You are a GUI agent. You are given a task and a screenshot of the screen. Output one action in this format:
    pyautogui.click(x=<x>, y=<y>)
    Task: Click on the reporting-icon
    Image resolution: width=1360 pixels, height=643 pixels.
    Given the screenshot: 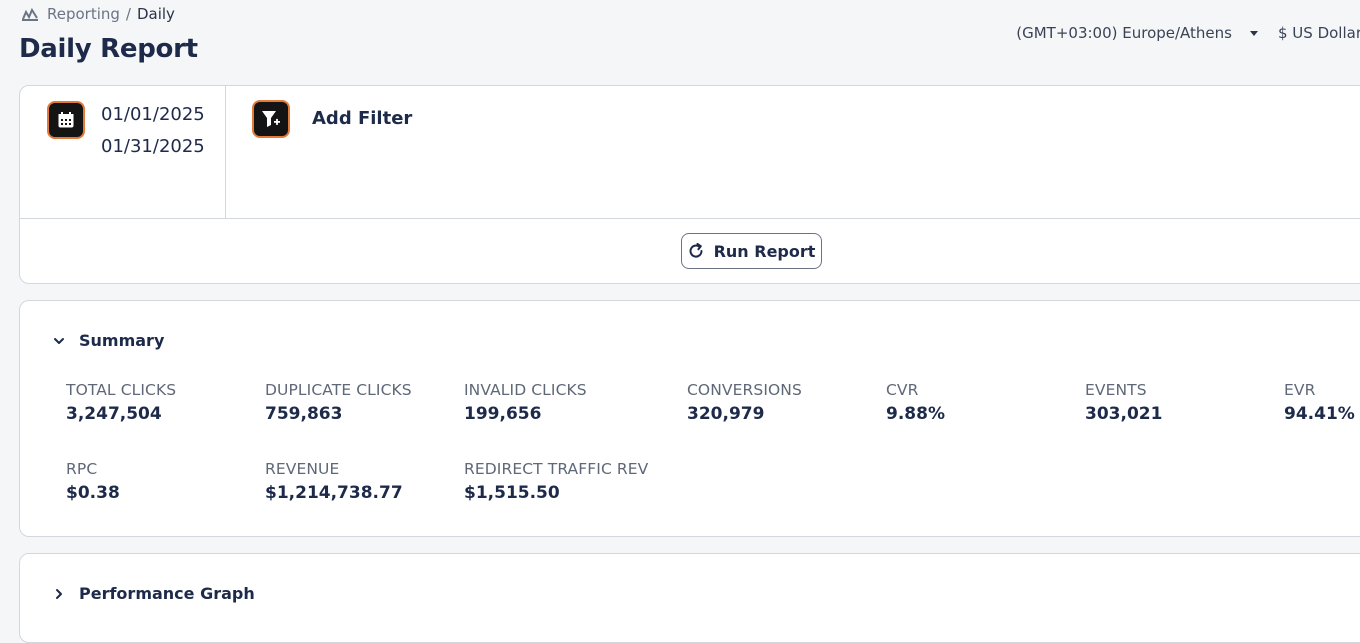 What is the action you would take?
    pyautogui.click(x=30, y=14)
    